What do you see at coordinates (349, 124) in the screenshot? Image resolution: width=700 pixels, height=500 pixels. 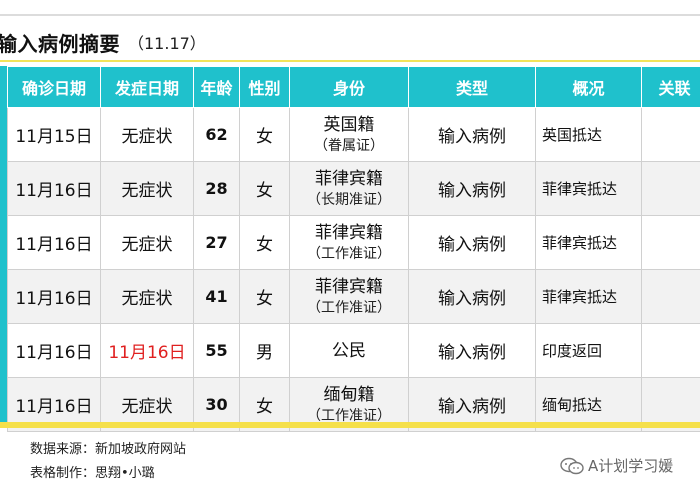 I see `identity-nationality: 英国籍` at bounding box center [349, 124].